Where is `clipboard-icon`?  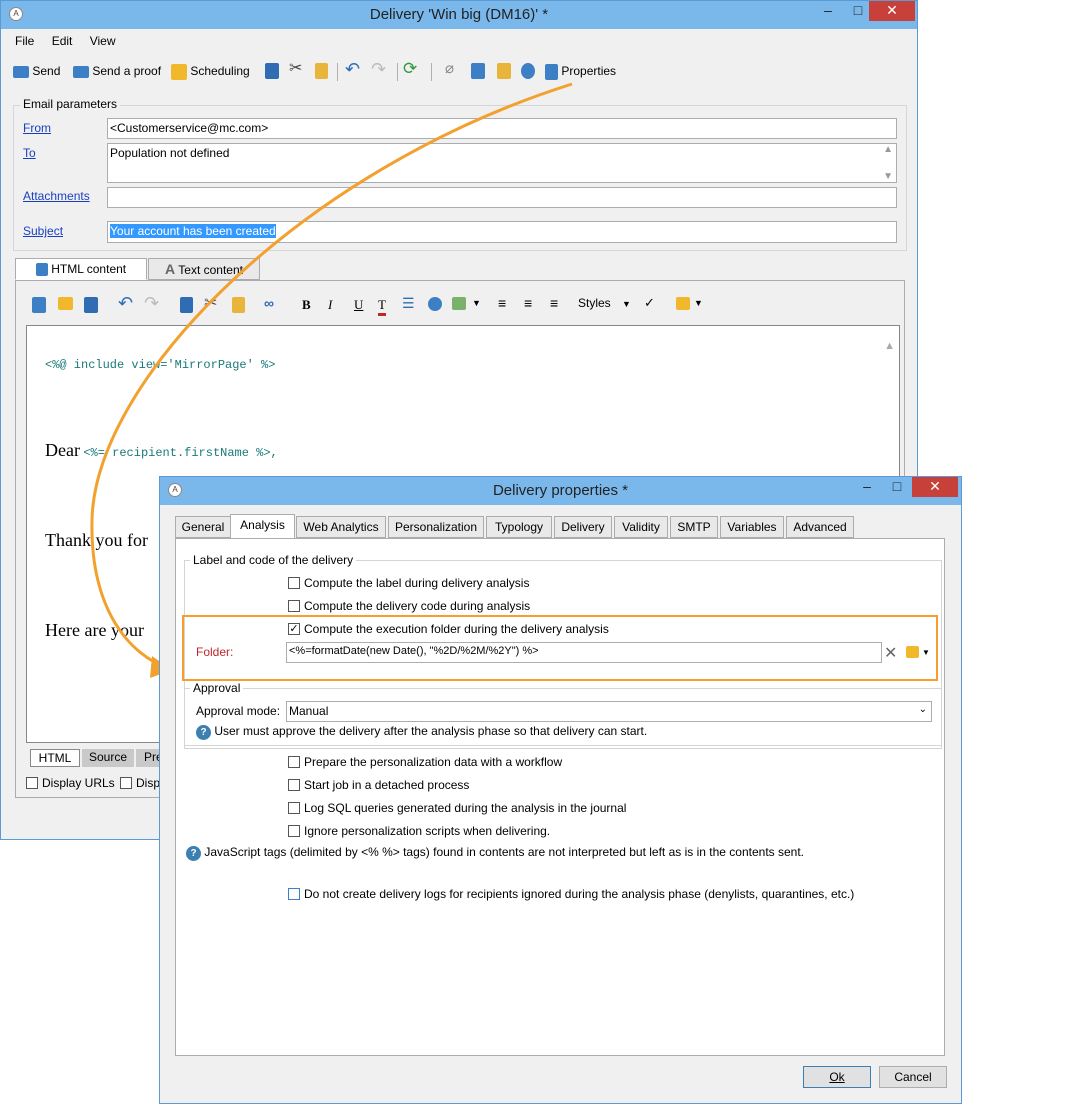
clipboard-icon is located at coordinates (551, 71).